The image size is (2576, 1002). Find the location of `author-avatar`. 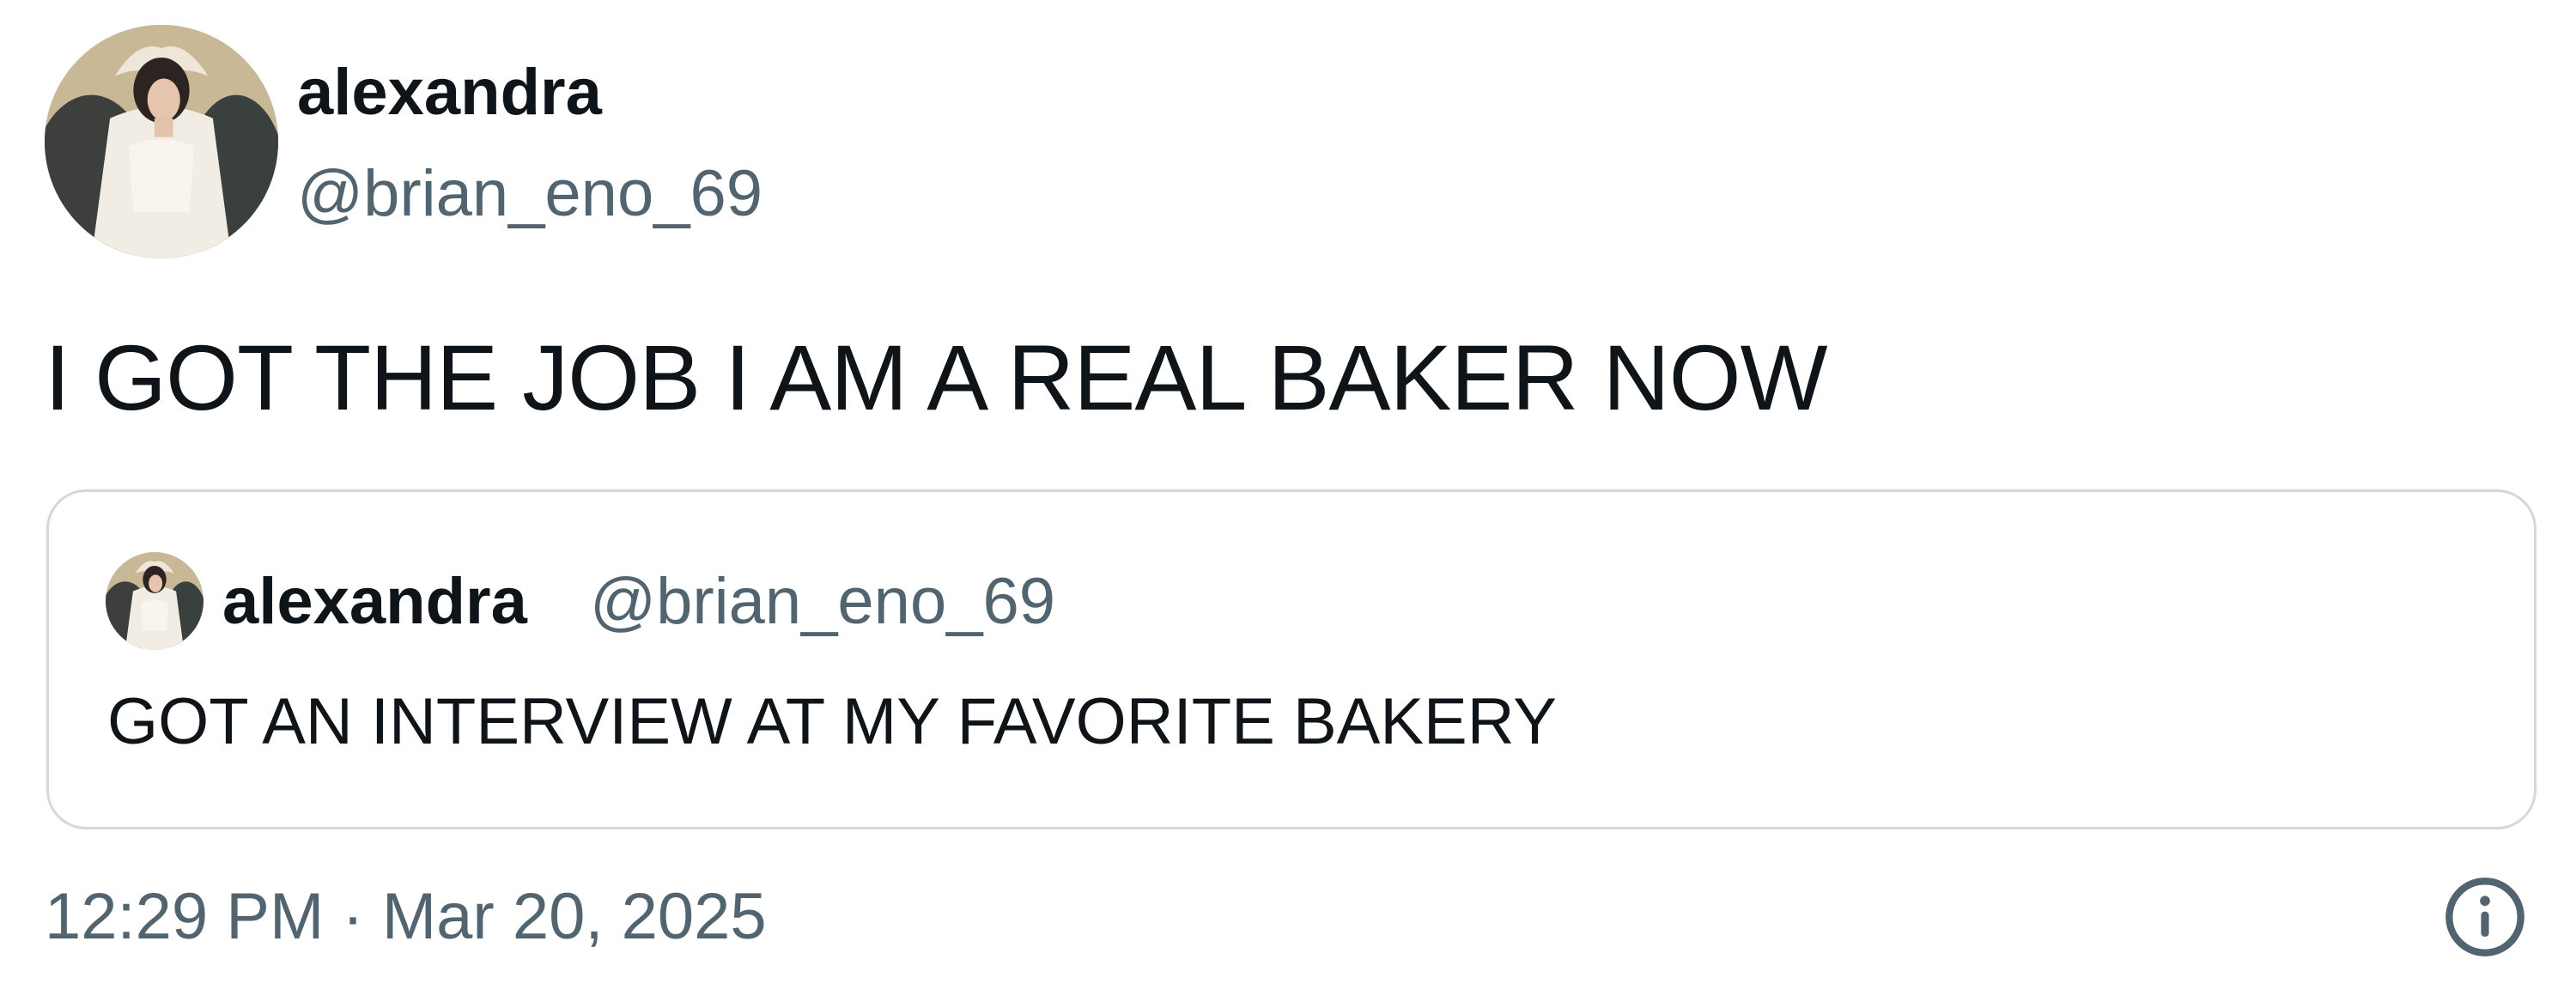

author-avatar is located at coordinates (161, 142).